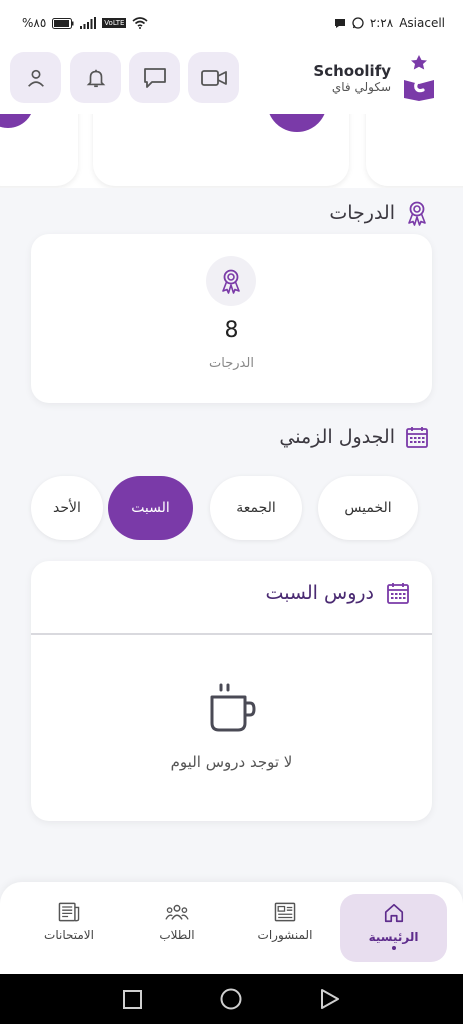  I want to click on recents-icon, so click(132, 999).